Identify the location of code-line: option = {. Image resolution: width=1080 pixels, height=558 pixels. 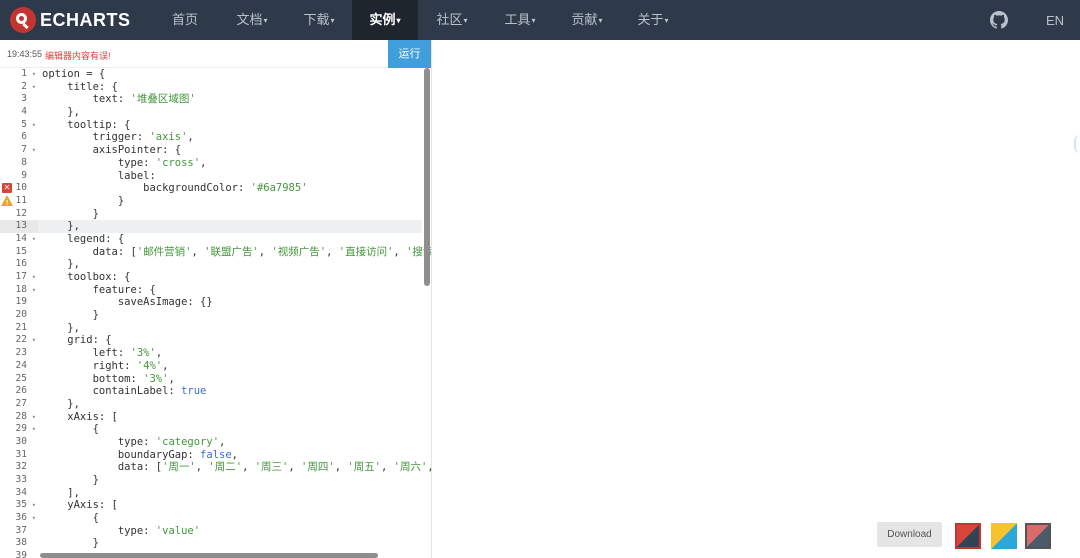
(232, 74).